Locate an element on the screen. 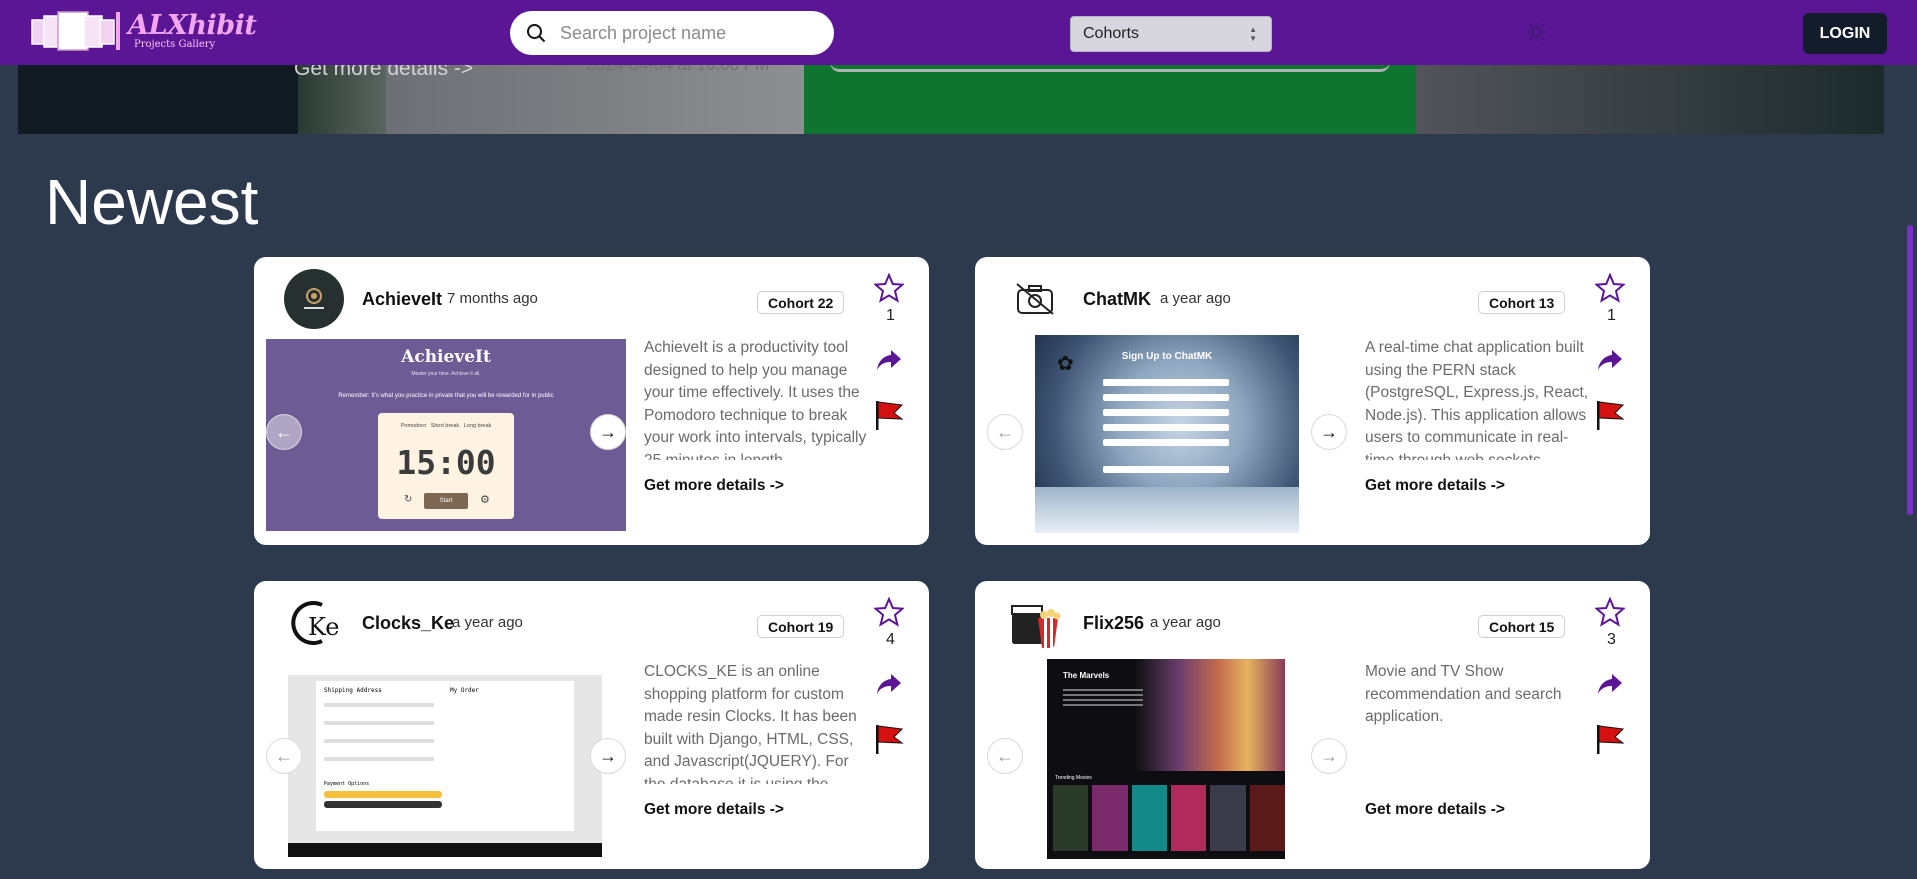  shot-subtitle: Master your time. Achieve it all. is located at coordinates (446, 374).